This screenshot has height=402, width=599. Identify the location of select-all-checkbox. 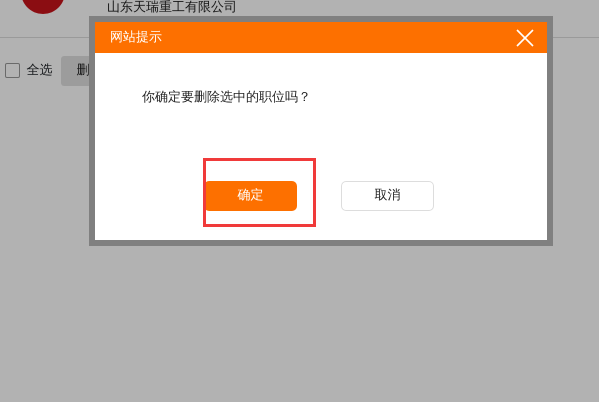
(12, 70).